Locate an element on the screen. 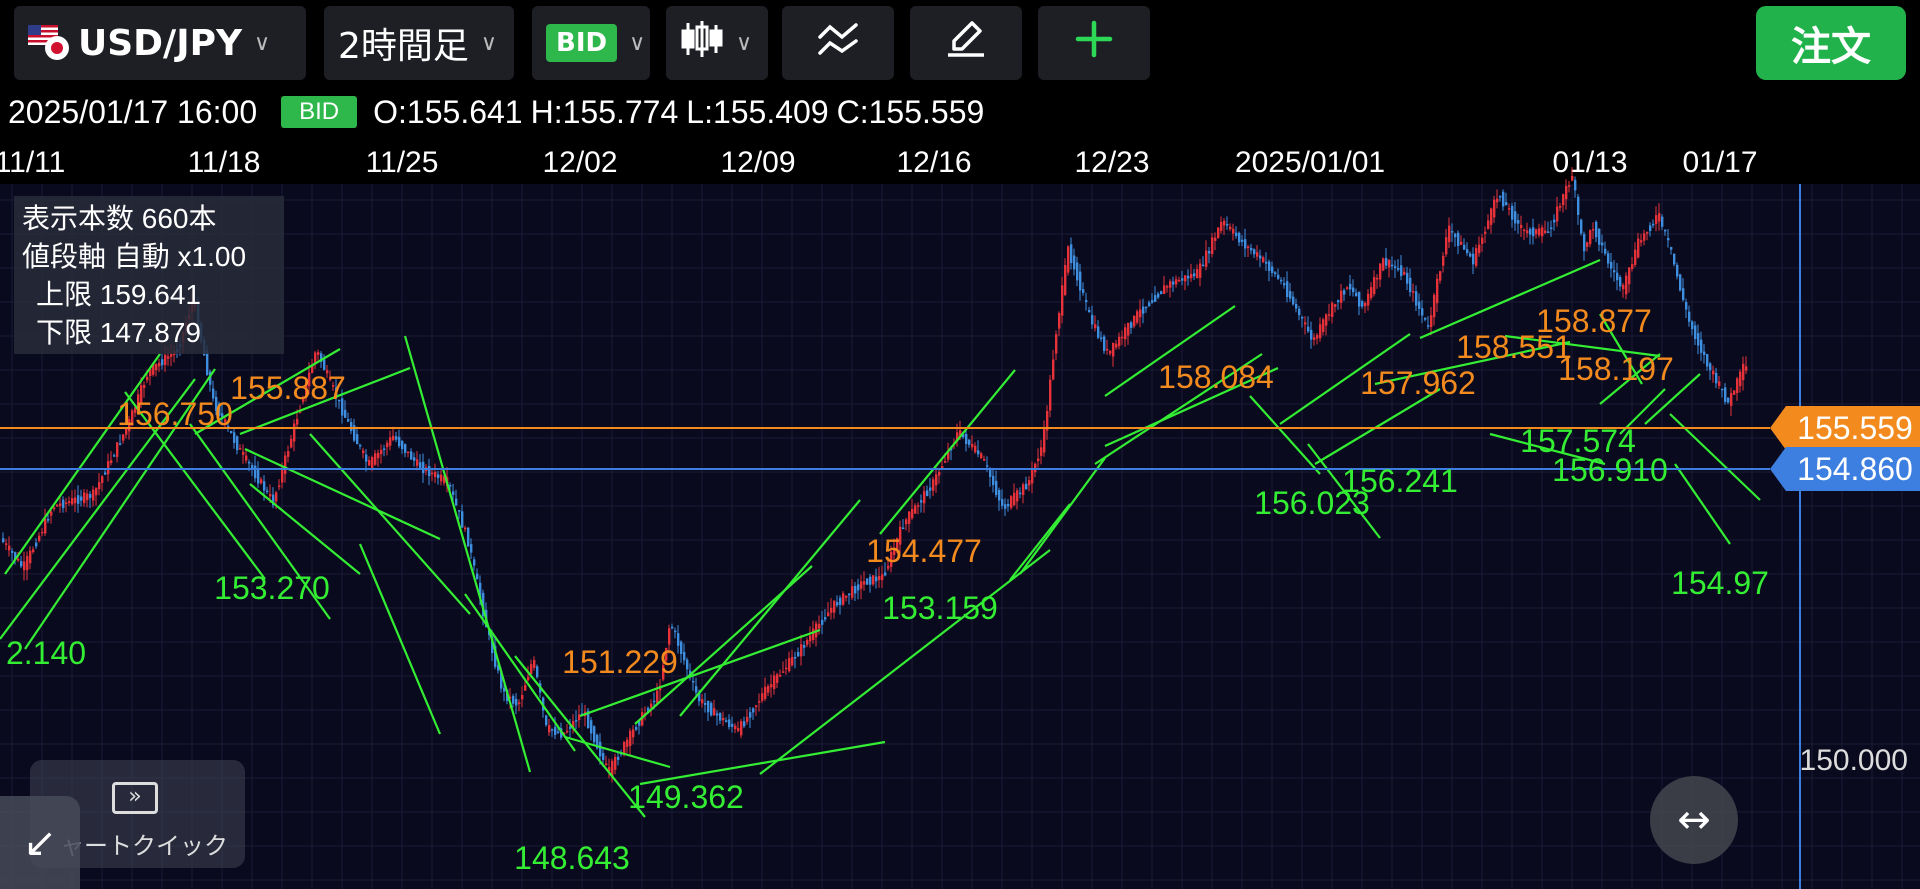  drawing-tool-button is located at coordinates (966, 43).